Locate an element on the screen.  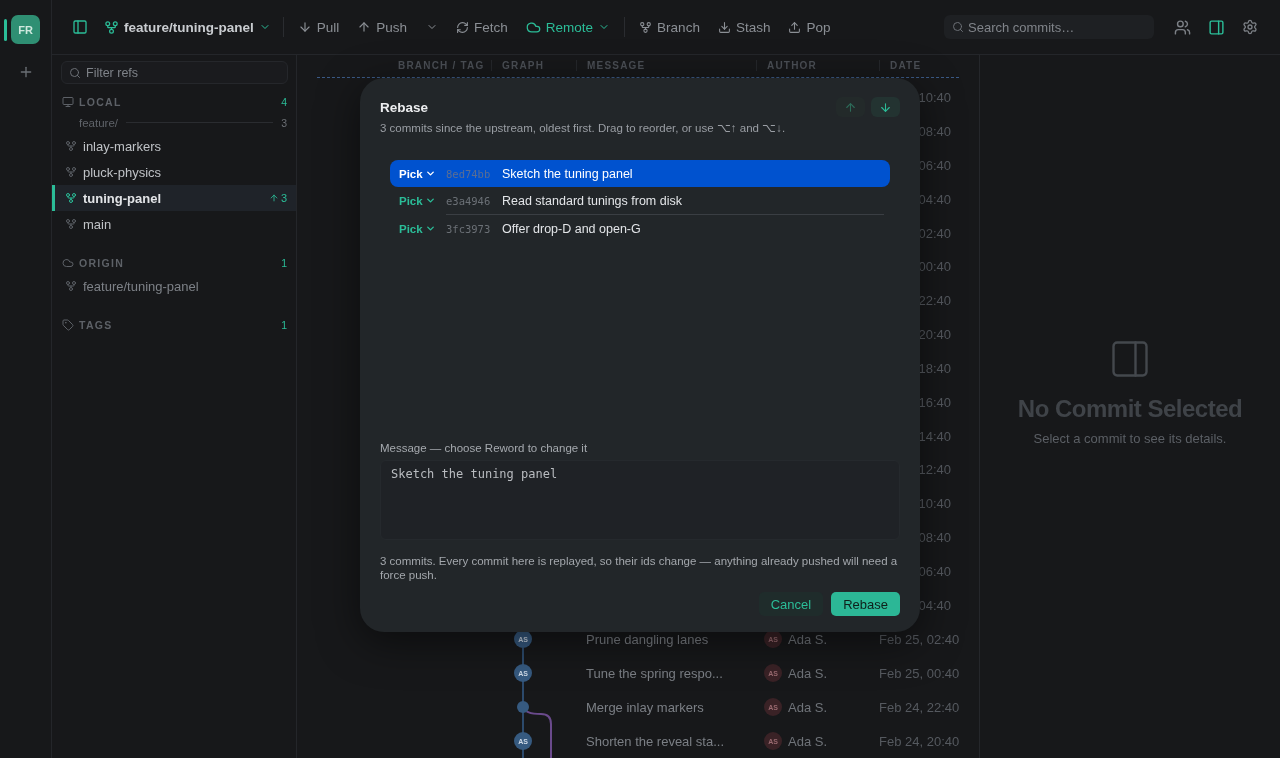
group-label: feature/ is located at coordinates (98, 122).